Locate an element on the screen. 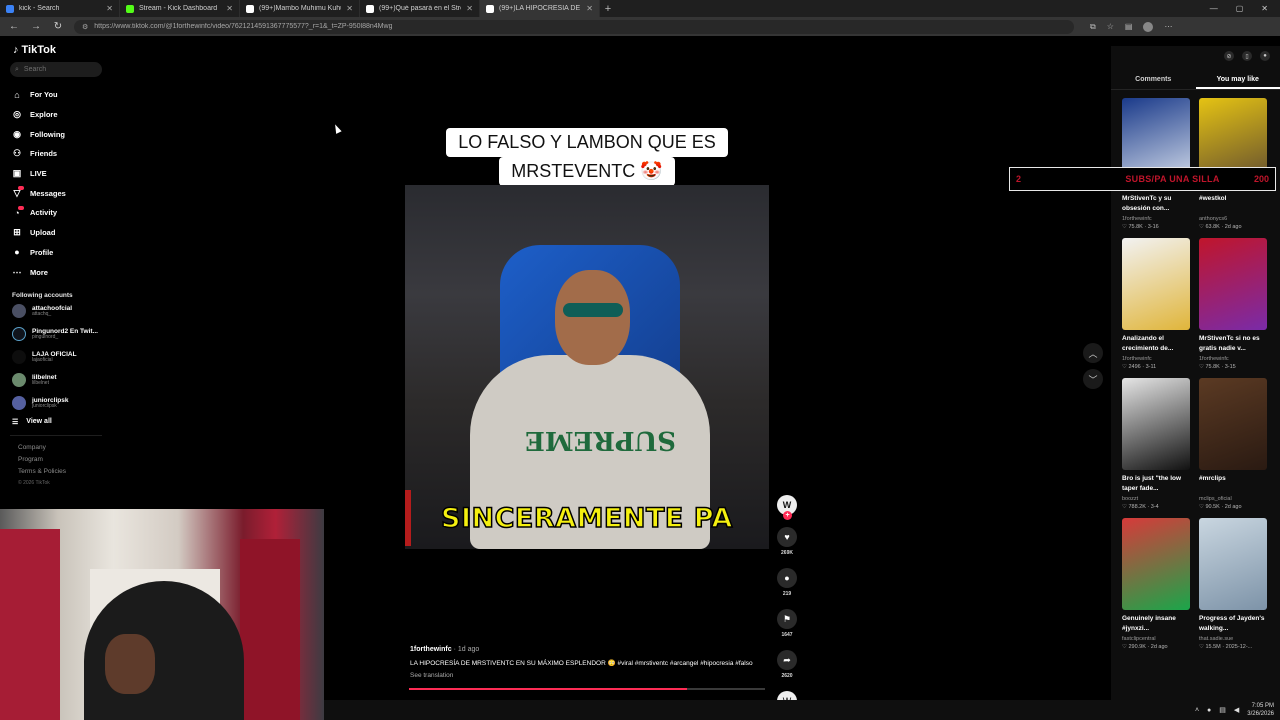  footer-link-company: Company is located at coordinates (60, 448).